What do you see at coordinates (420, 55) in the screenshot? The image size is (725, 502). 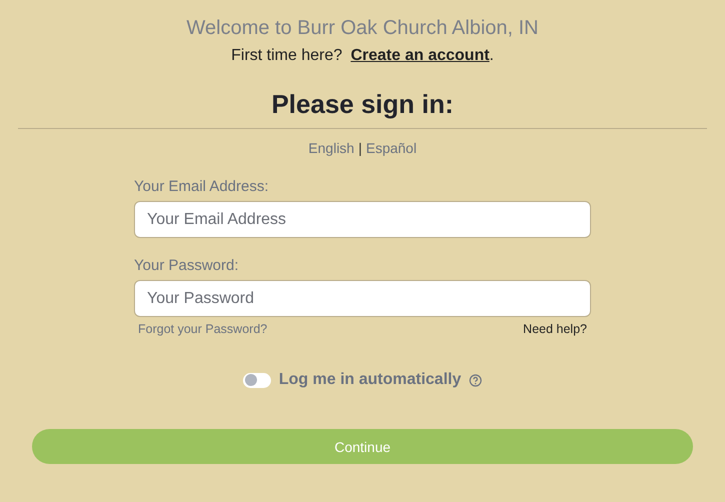 I see `create-account-link: Create an account` at bounding box center [420, 55].